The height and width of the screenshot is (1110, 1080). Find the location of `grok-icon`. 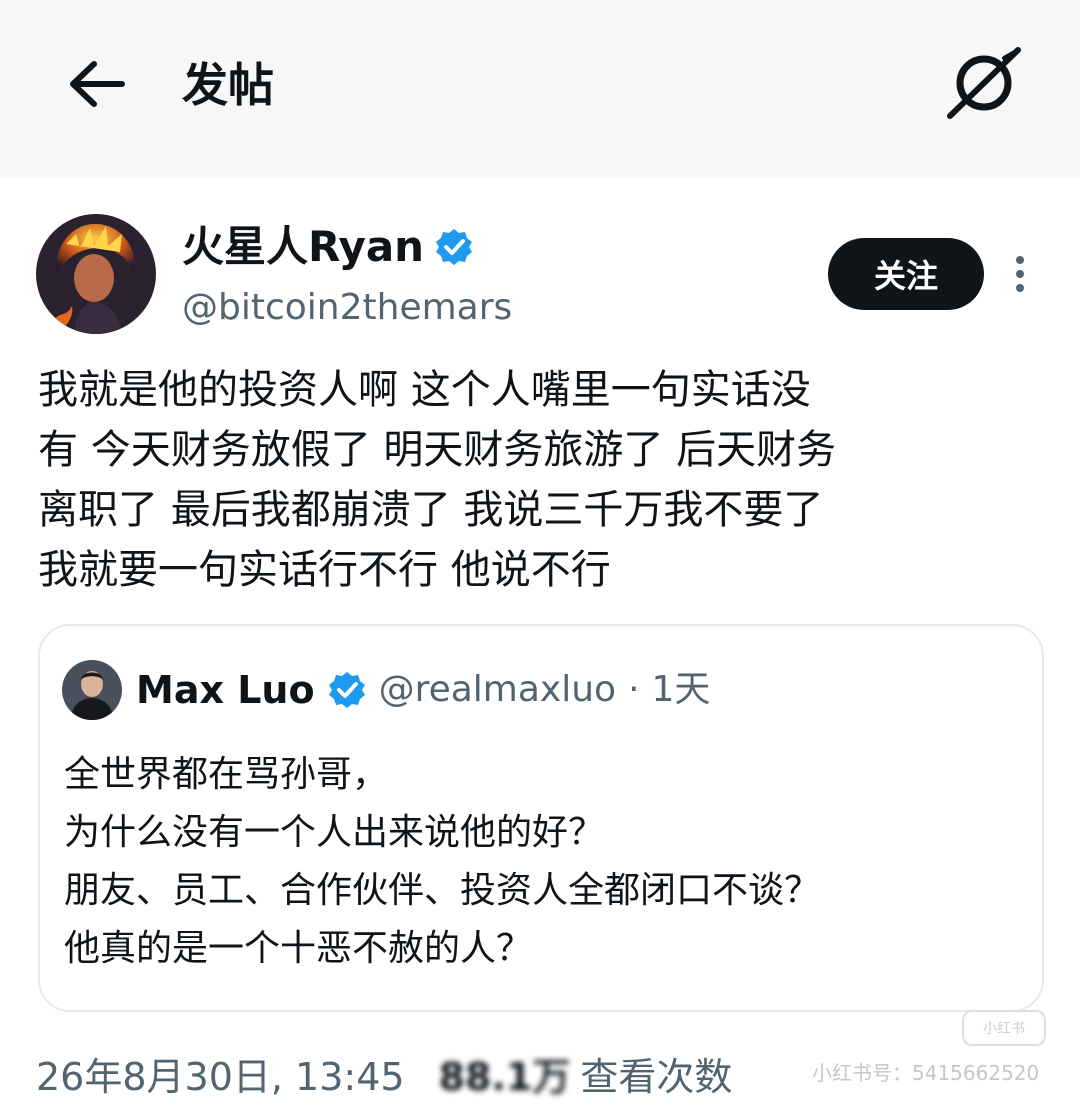

grok-icon is located at coordinates (984, 83).